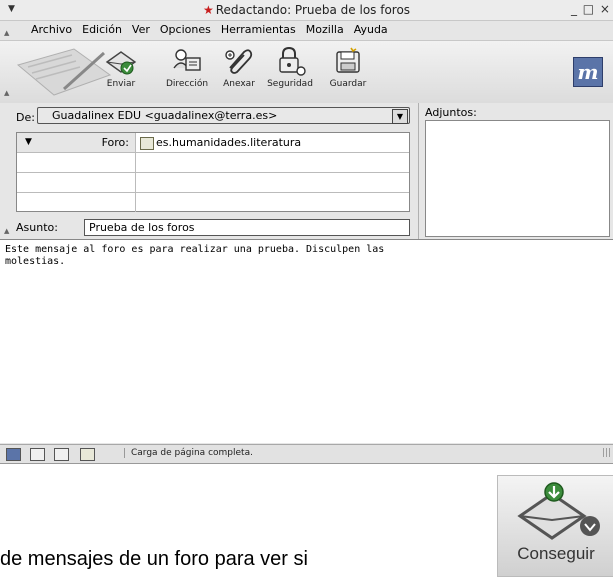  Describe the element at coordinates (187, 84) in the screenshot. I see `address-label: Dirección` at that location.